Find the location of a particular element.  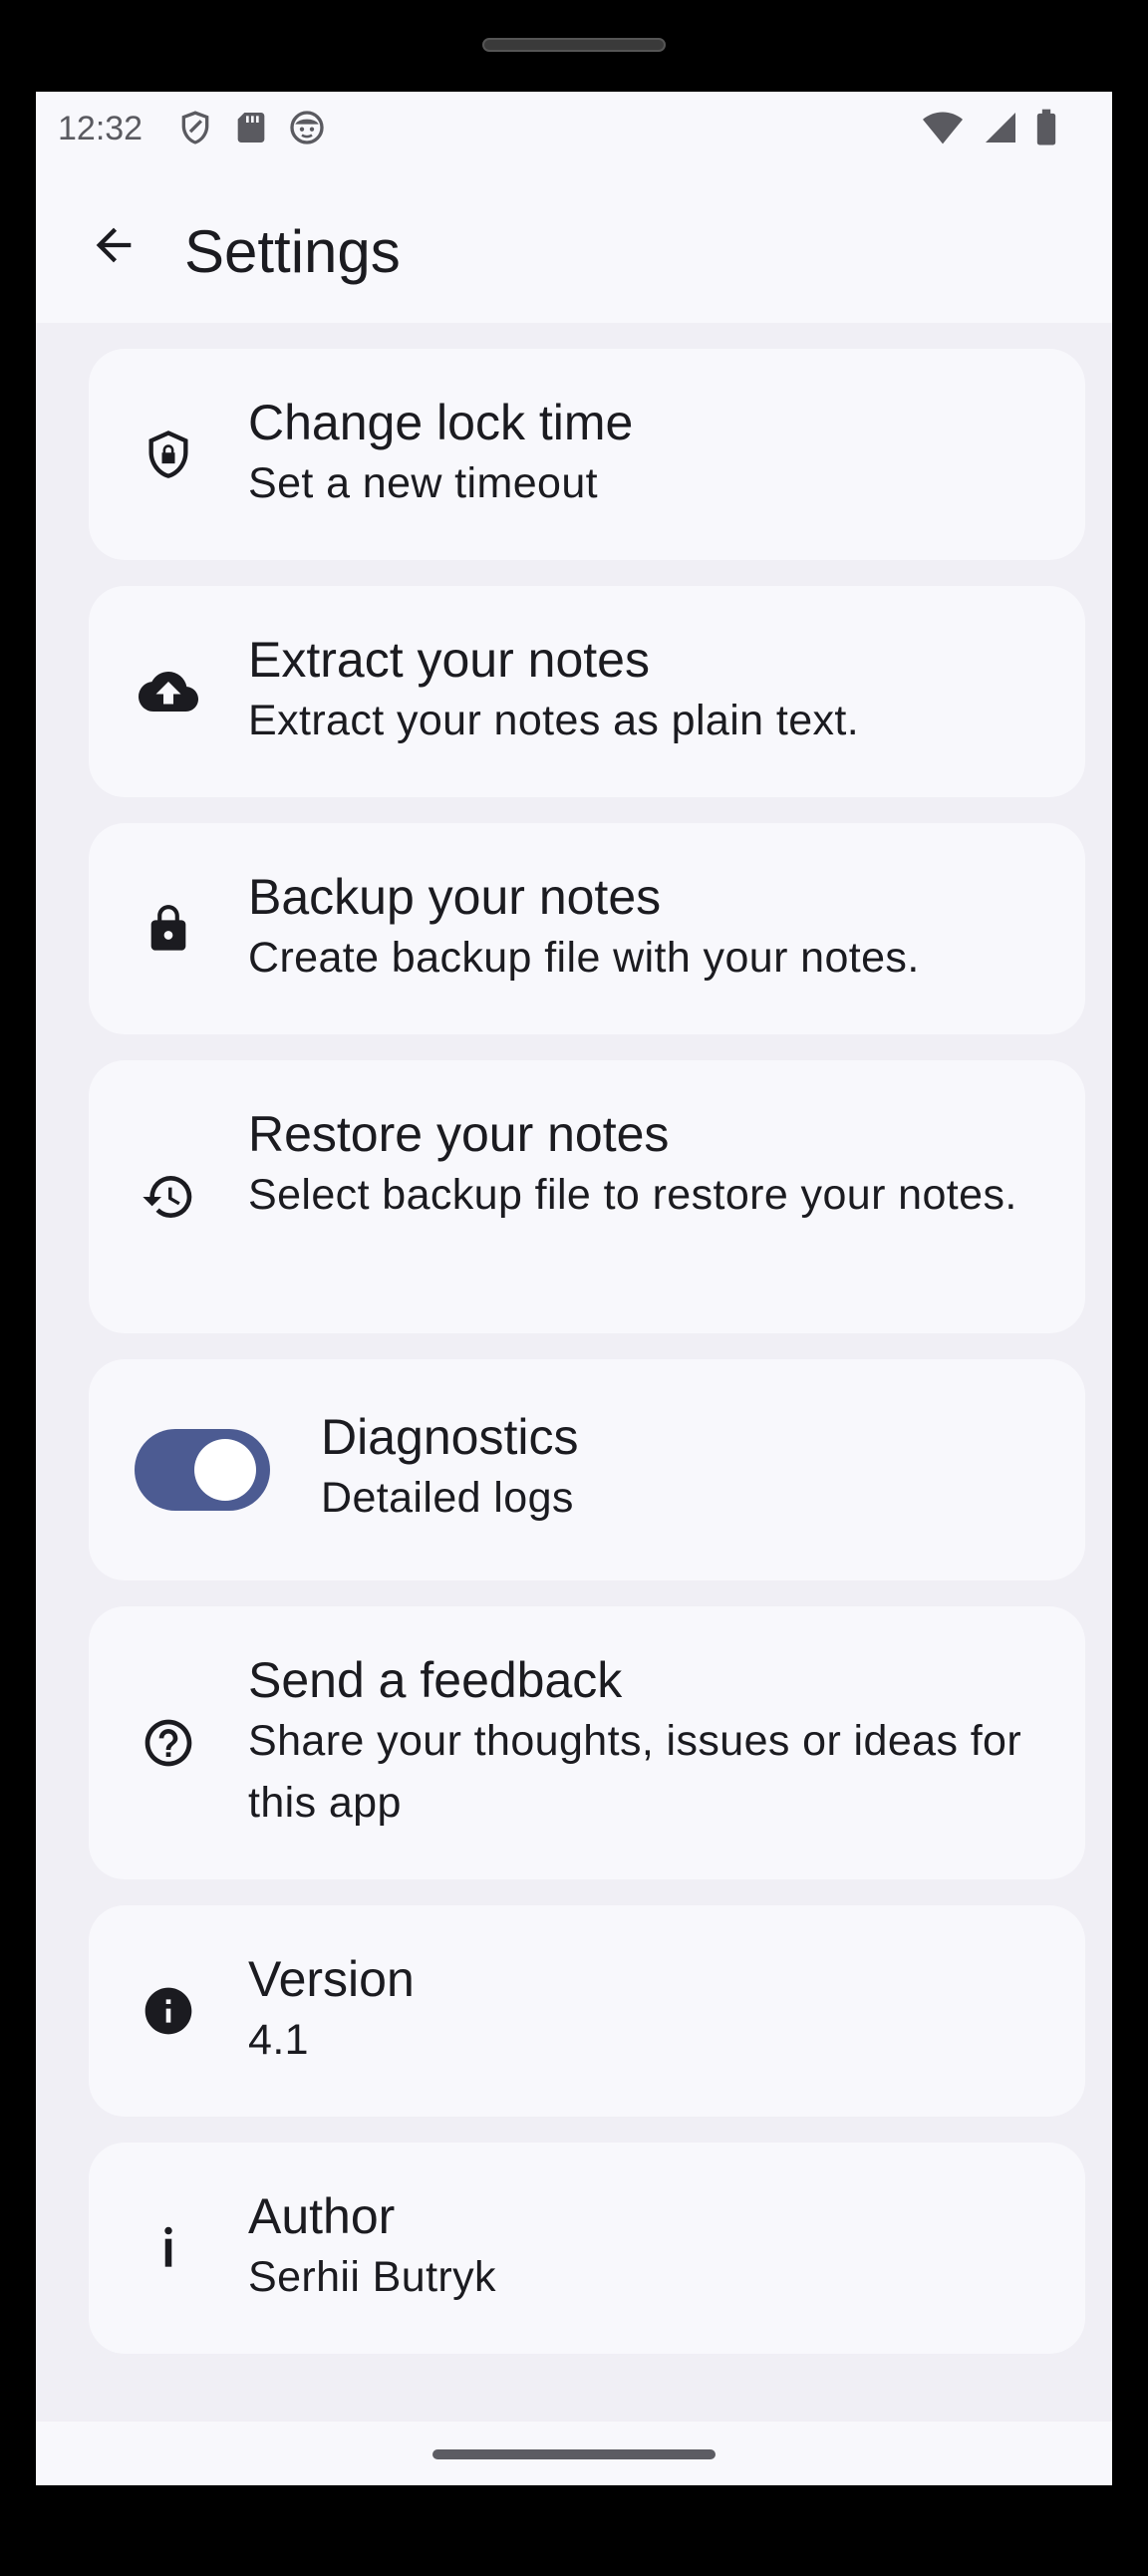

setting-subtitle: Create backup file with your notes. is located at coordinates (584, 958).